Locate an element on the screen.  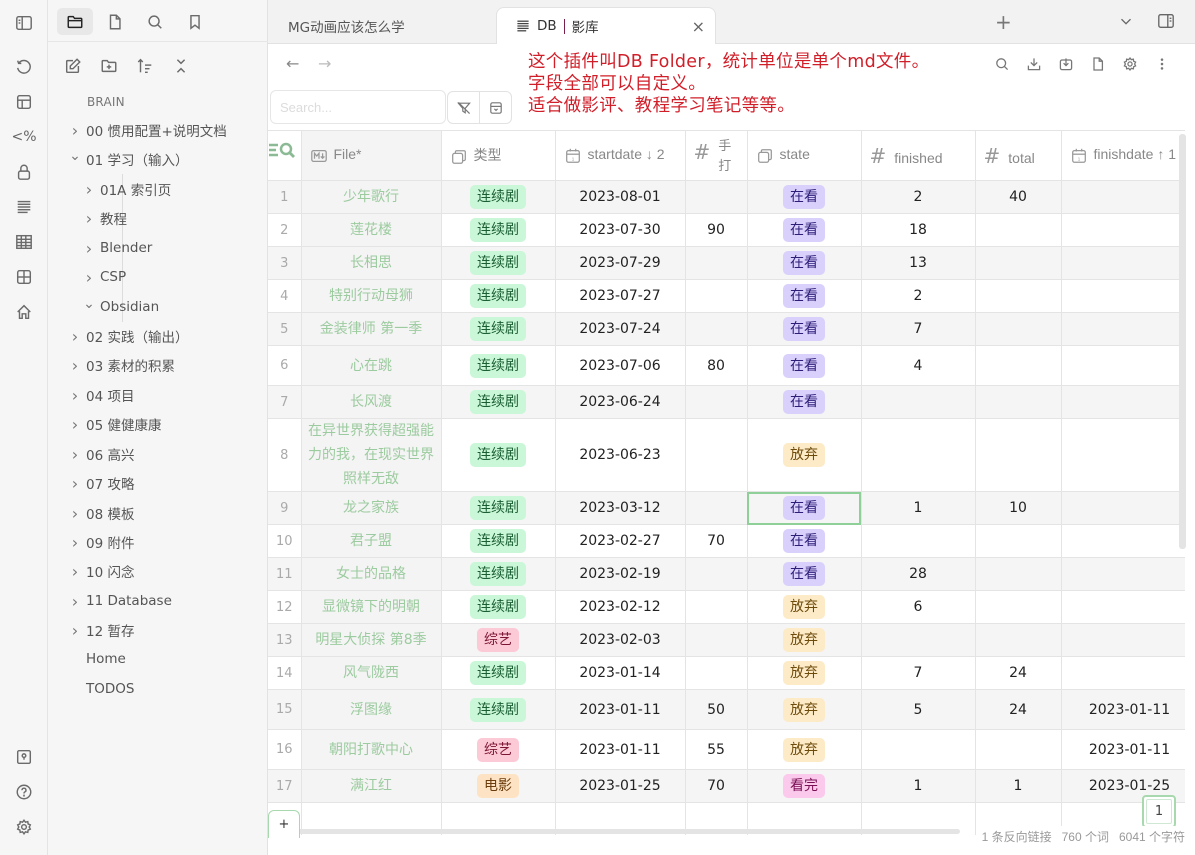
file-link: 在异世界获得超强能力的我，在现实世界照样无敌 is located at coordinates (371, 455).